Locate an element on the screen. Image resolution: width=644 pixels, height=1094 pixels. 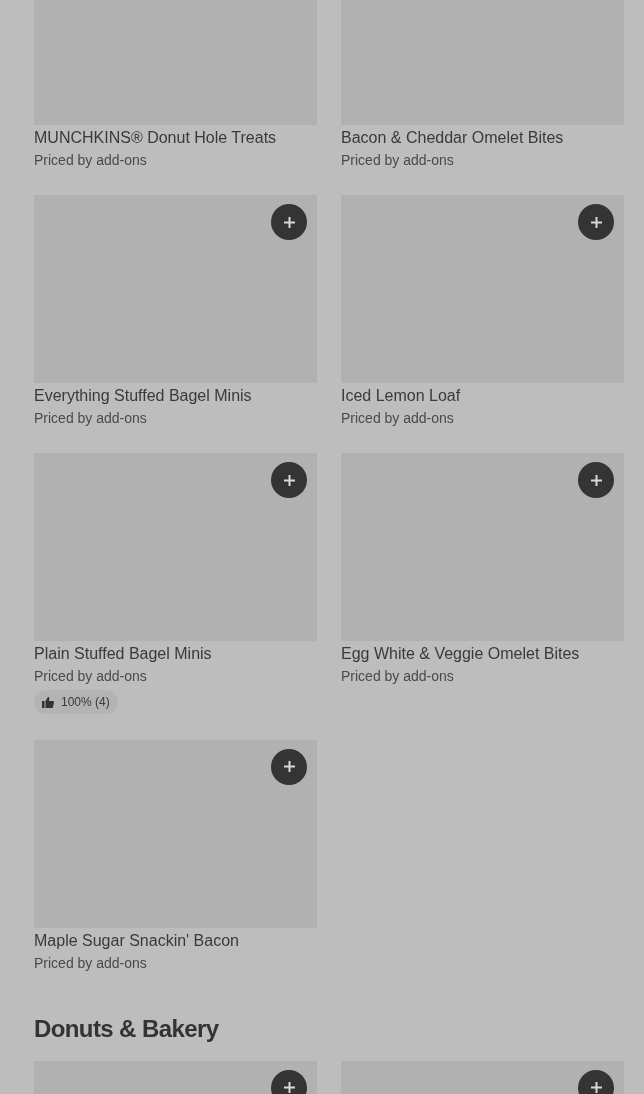
item-title: Iced Lemon Loaf is located at coordinates (401, 396).